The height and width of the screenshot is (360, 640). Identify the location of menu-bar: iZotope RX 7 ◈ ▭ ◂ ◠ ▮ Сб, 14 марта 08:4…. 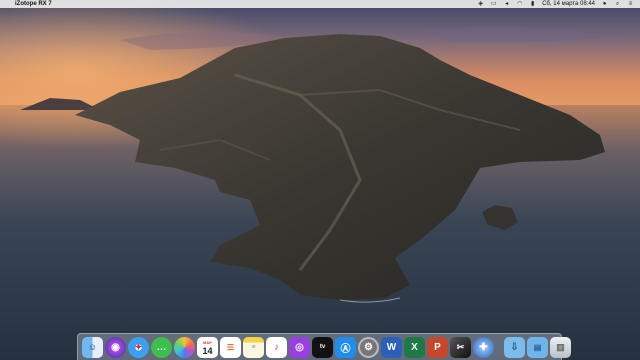
(320, 4).